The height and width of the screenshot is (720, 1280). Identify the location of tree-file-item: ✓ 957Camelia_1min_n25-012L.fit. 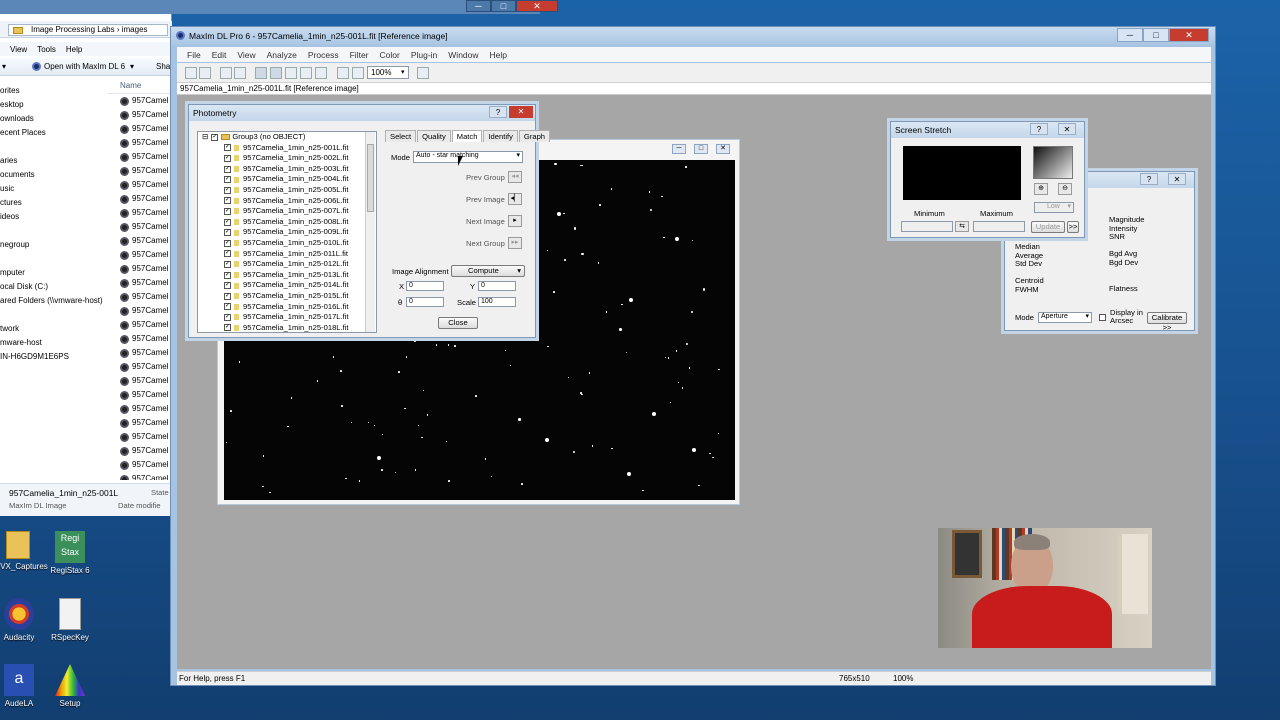
(287, 264).